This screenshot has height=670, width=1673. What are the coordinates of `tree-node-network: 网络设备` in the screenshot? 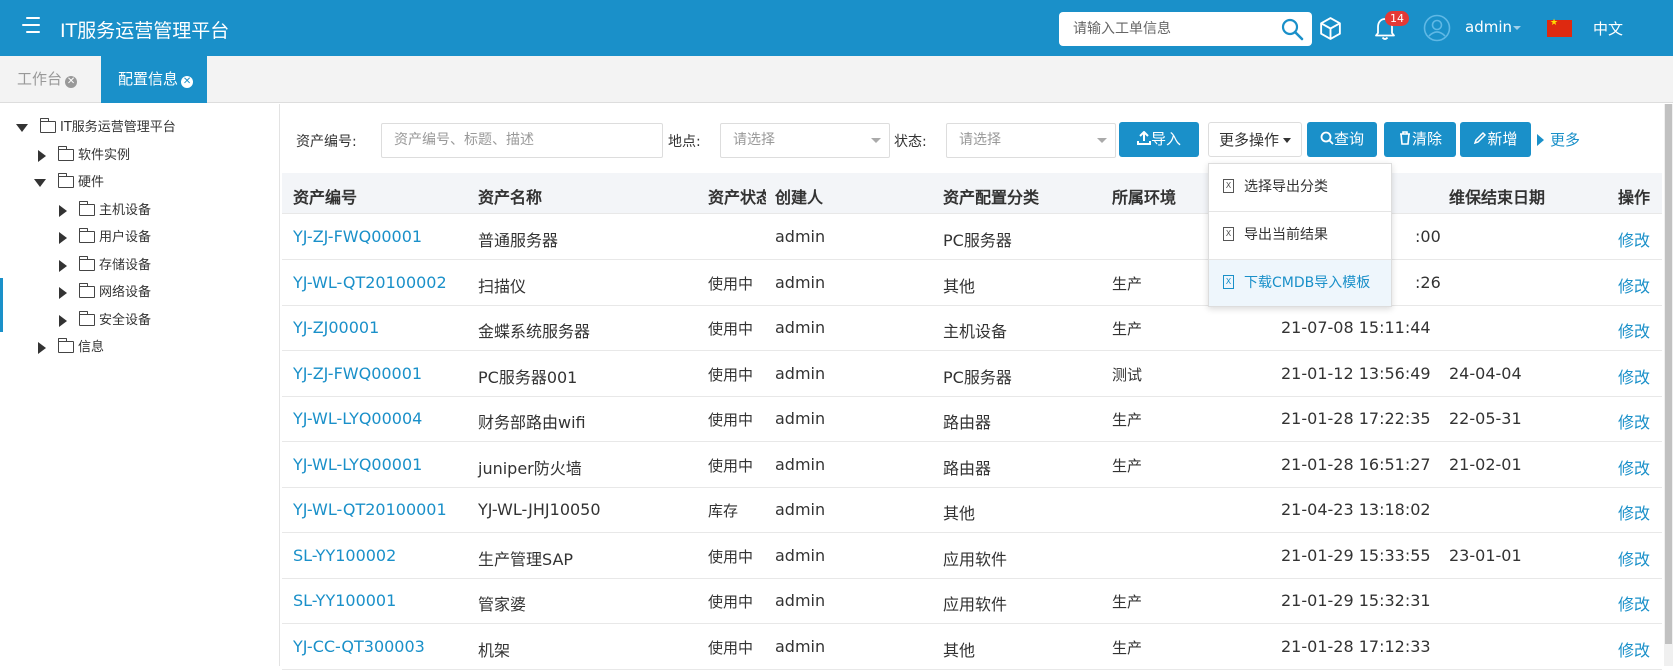 It's located at (105, 292).